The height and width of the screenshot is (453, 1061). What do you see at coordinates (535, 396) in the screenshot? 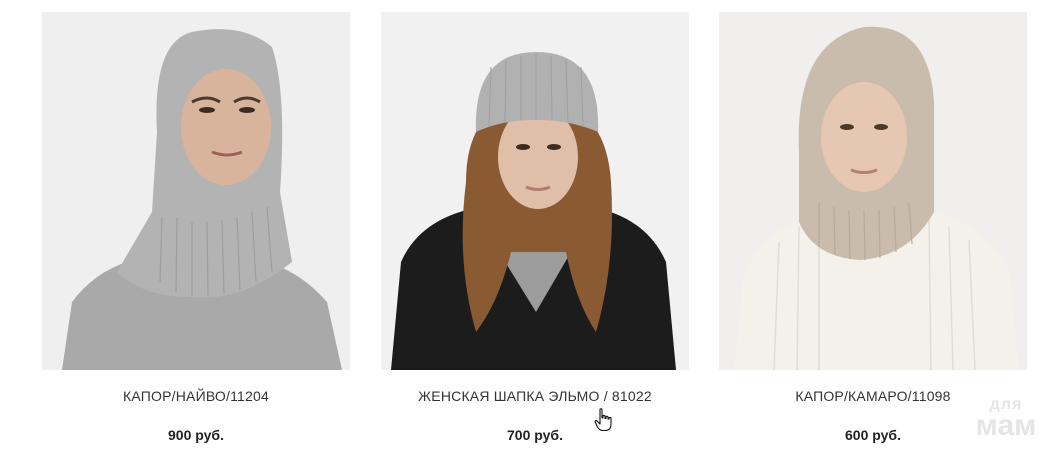
I see `product-title: ЖЕНСКАЯ ШАПКА ЭЛЬМО / 81022` at bounding box center [535, 396].